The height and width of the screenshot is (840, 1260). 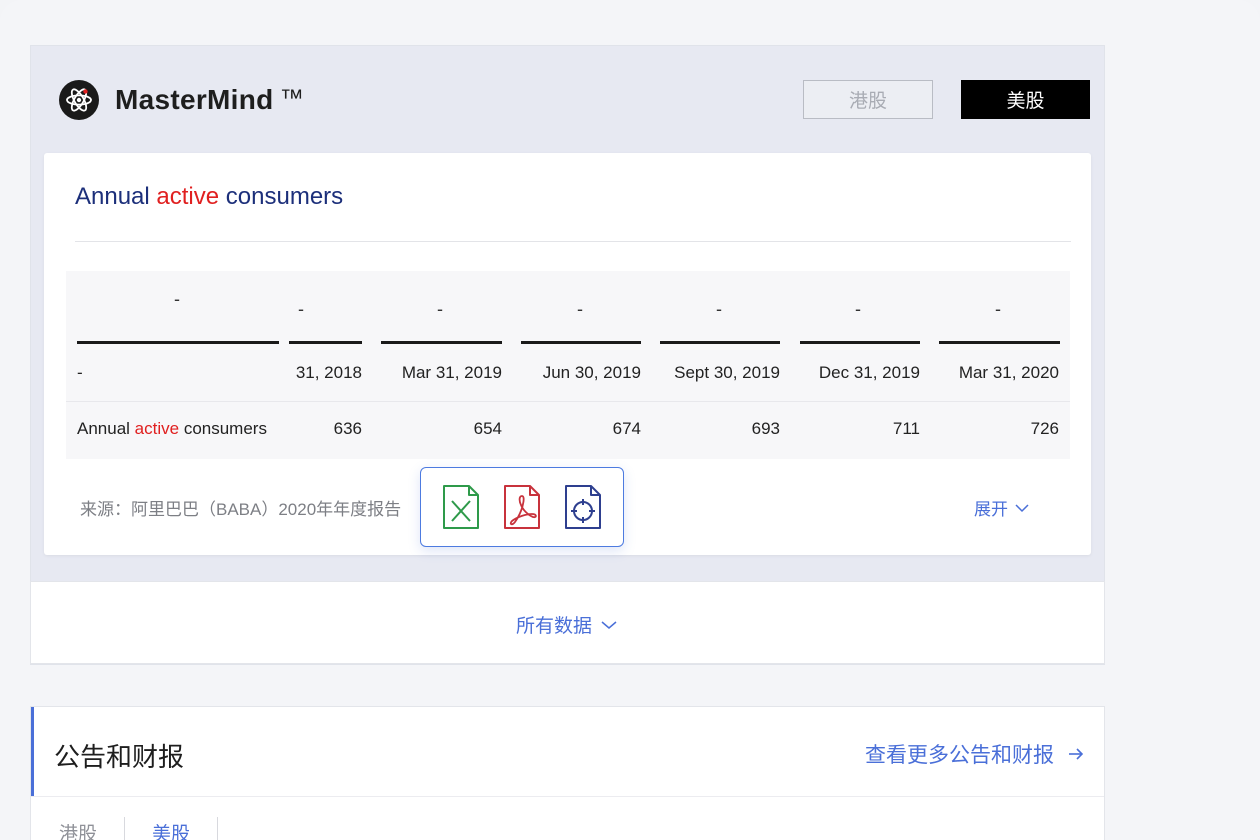 I want to click on view-more-link: 查看更多公告和财报, so click(x=974, y=754).